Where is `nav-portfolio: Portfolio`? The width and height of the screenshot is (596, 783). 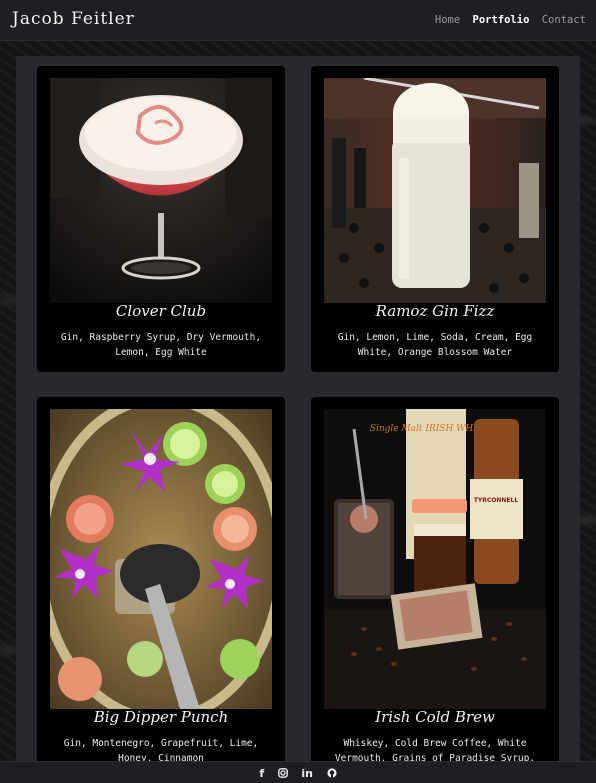 nav-portfolio: Portfolio is located at coordinates (501, 20).